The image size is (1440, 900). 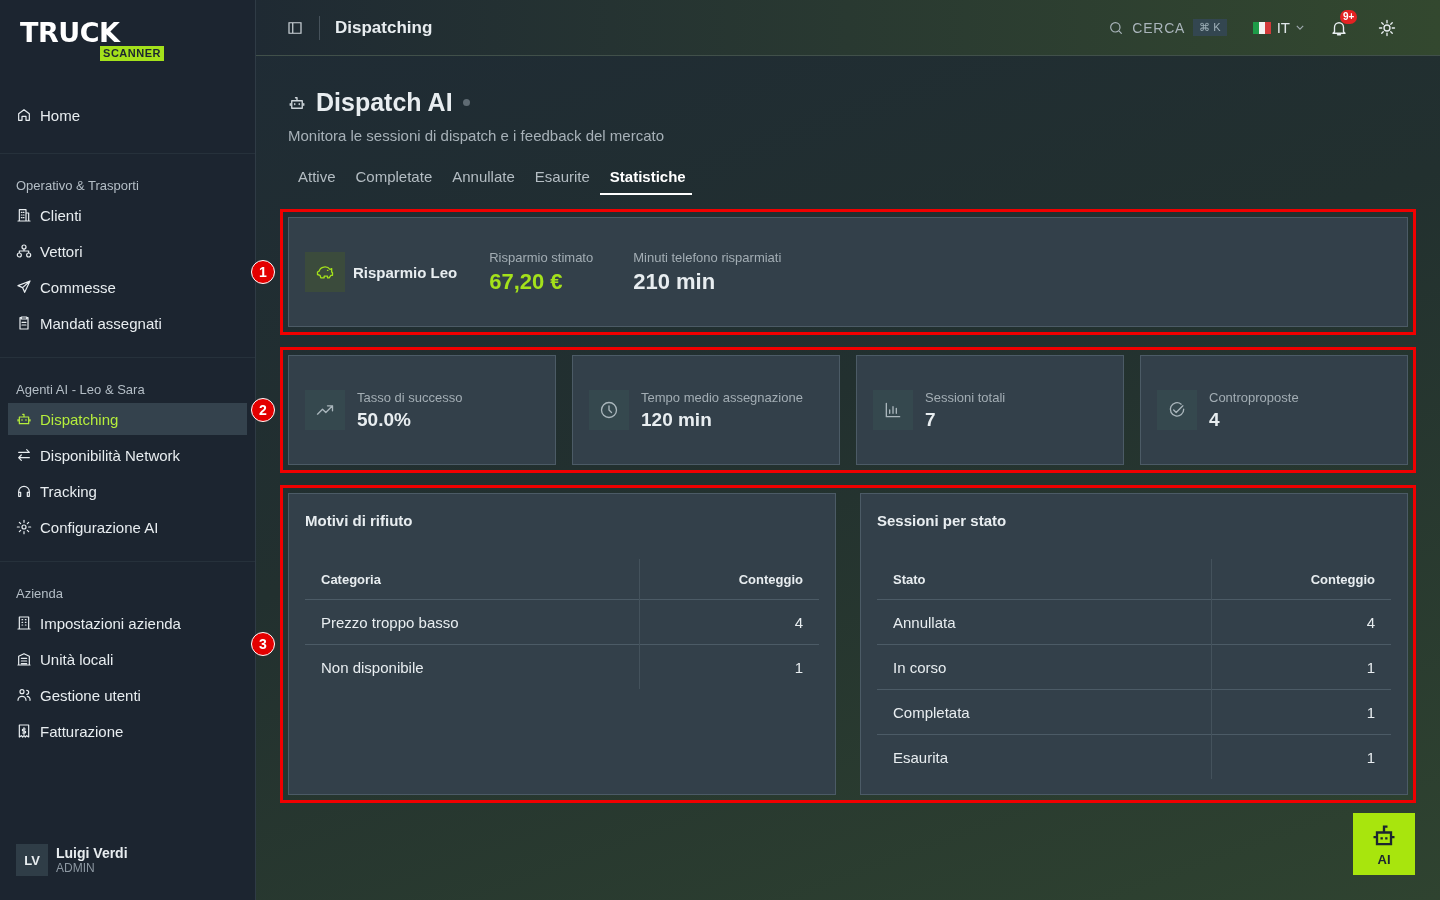 I want to click on sun-icon, so click(x=1387, y=27).